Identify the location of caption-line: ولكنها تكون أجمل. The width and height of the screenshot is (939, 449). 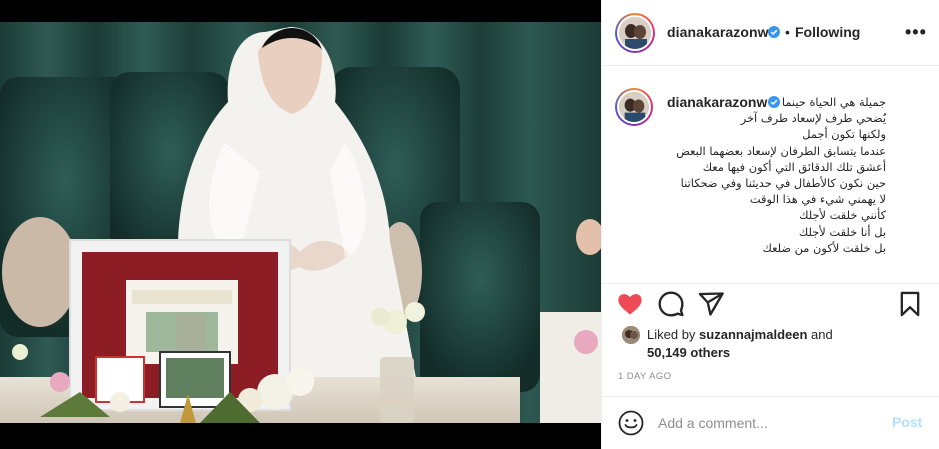
(844, 134).